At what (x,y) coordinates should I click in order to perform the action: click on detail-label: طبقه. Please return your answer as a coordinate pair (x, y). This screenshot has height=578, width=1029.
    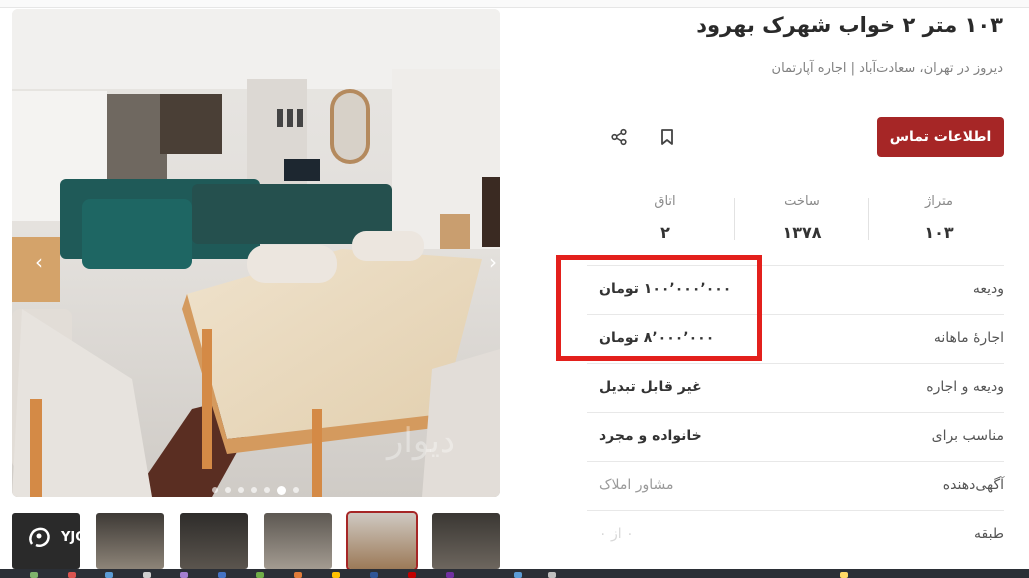
    Looking at the image, I should click on (989, 534).